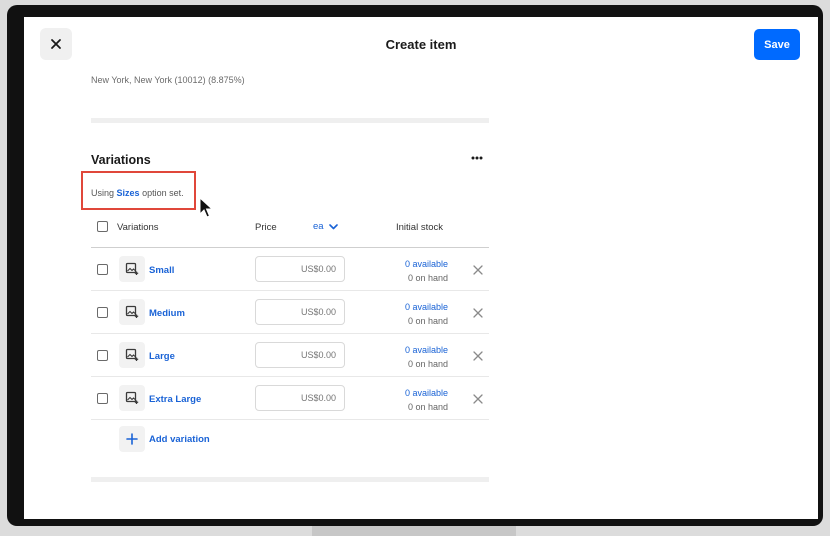 The width and height of the screenshot is (830, 536). I want to click on option-set-suffix: option set., so click(163, 193).